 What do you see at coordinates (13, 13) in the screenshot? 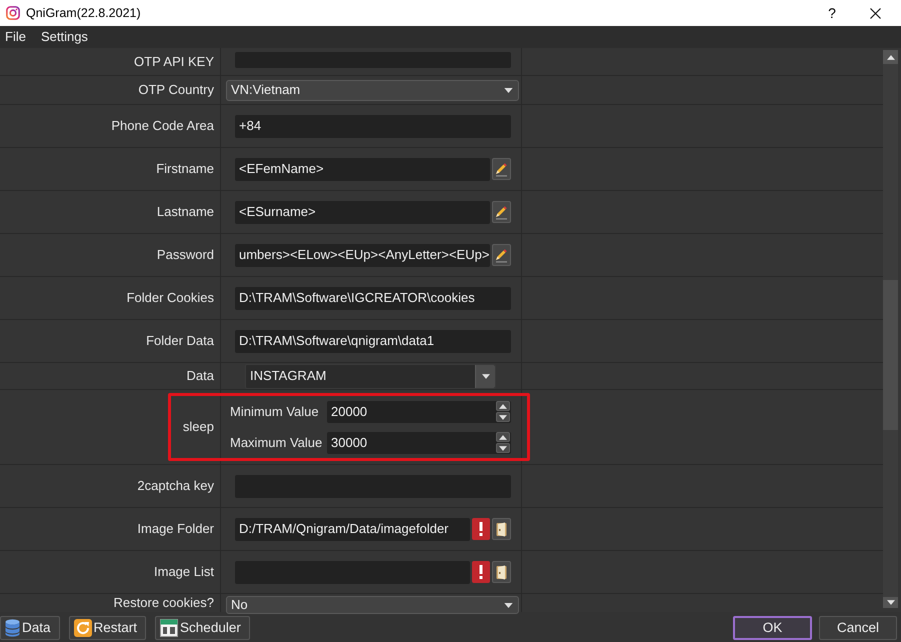
I see `camera-logo-icon` at bounding box center [13, 13].